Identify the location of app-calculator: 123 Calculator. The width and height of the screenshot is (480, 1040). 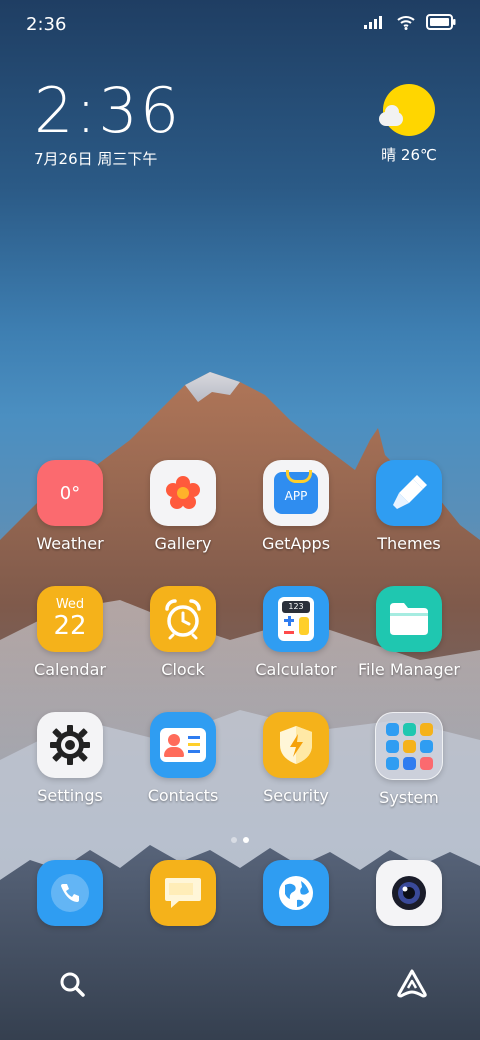
(296, 632).